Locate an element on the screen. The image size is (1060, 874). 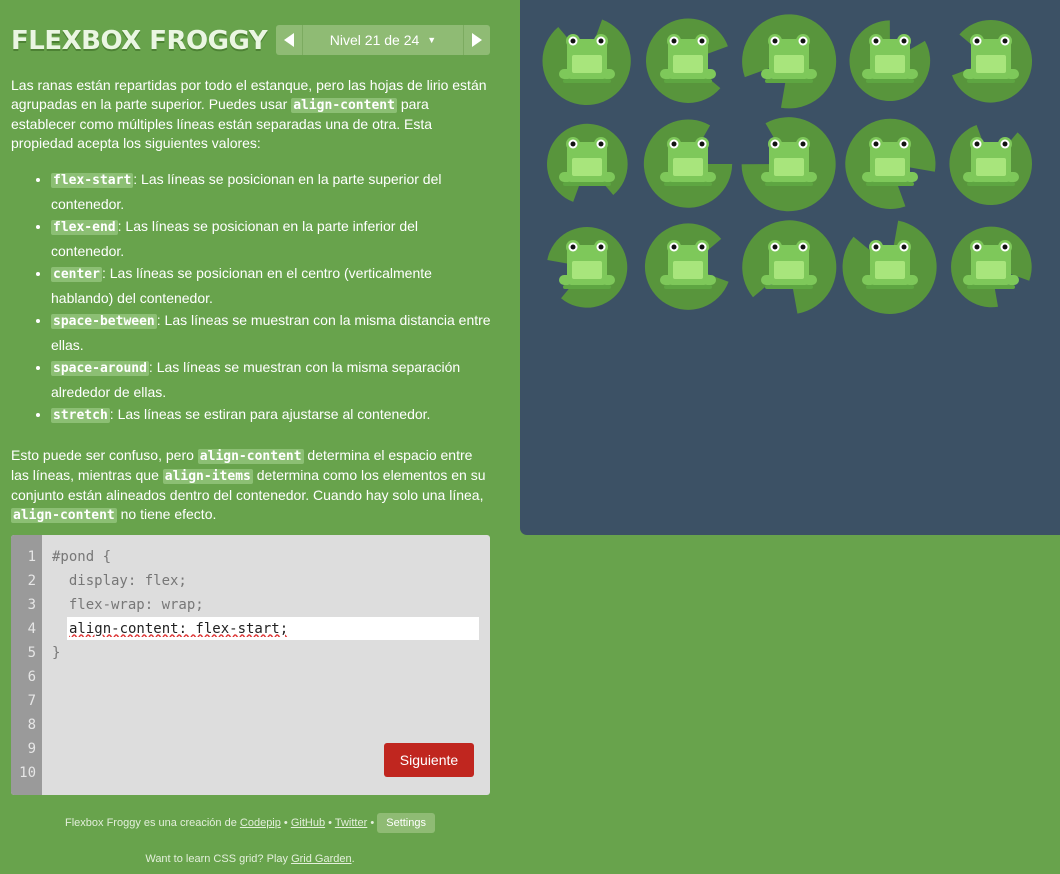
line-number: 7 is located at coordinates (31, 701).